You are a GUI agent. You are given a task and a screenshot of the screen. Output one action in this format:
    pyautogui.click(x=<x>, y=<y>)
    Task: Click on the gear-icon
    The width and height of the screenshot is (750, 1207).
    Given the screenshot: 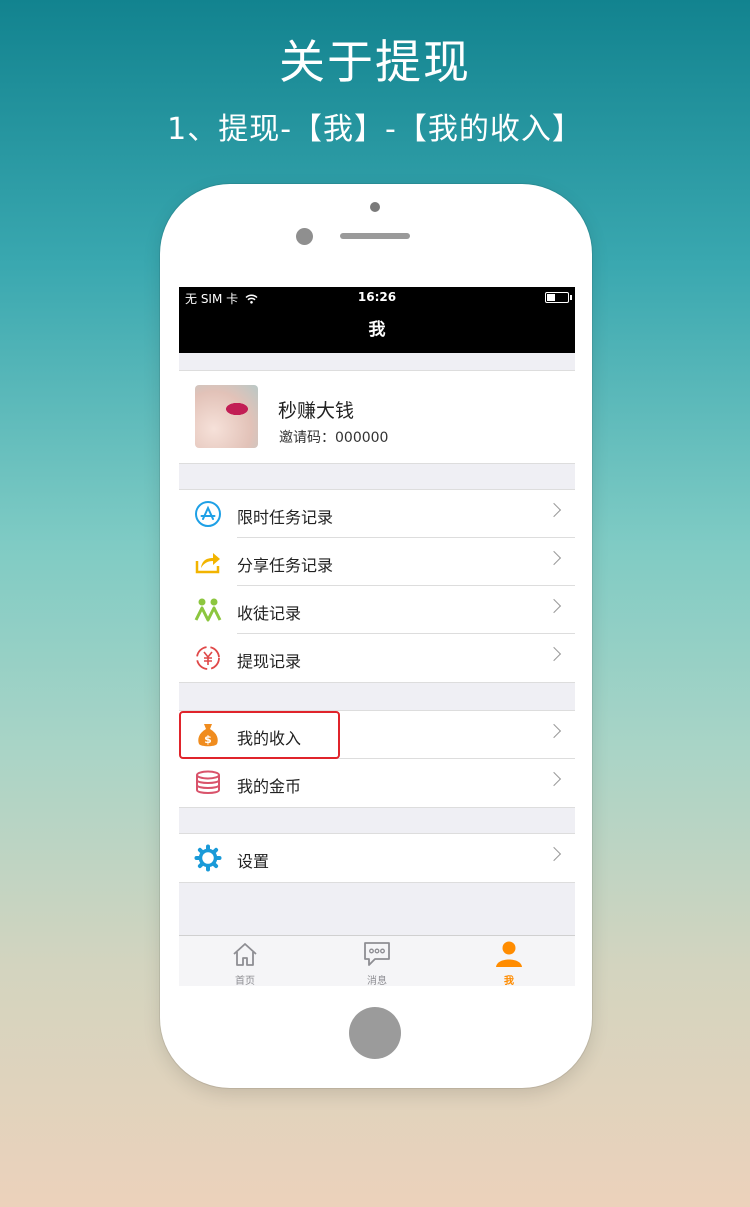 What is the action you would take?
    pyautogui.click(x=208, y=858)
    